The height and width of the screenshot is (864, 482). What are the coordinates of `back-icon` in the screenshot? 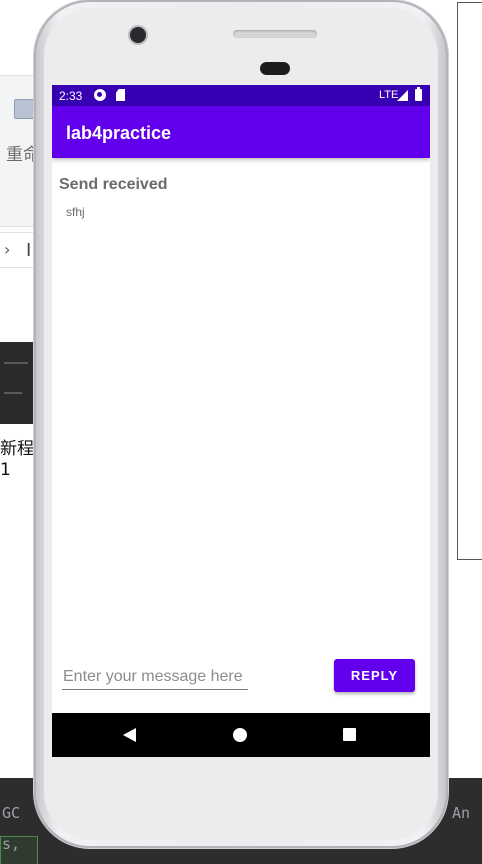 It's located at (129, 735).